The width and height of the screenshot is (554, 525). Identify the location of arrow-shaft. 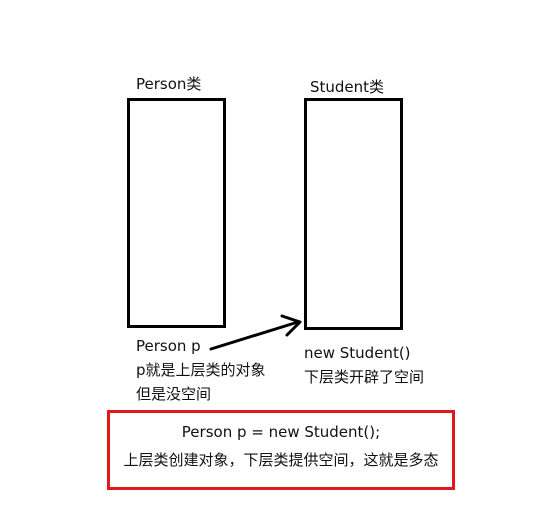
(254, 335).